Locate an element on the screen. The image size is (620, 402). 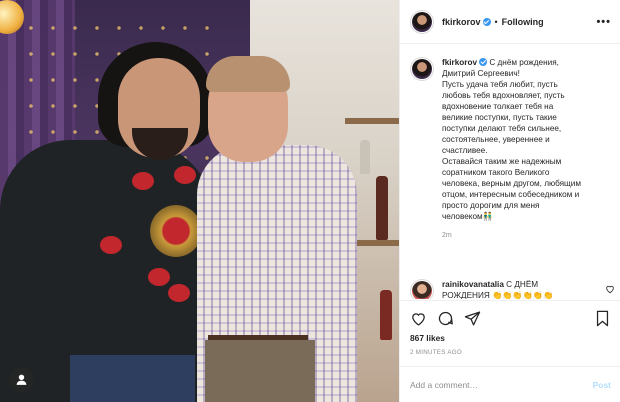
share-icon is located at coordinates (472, 318).